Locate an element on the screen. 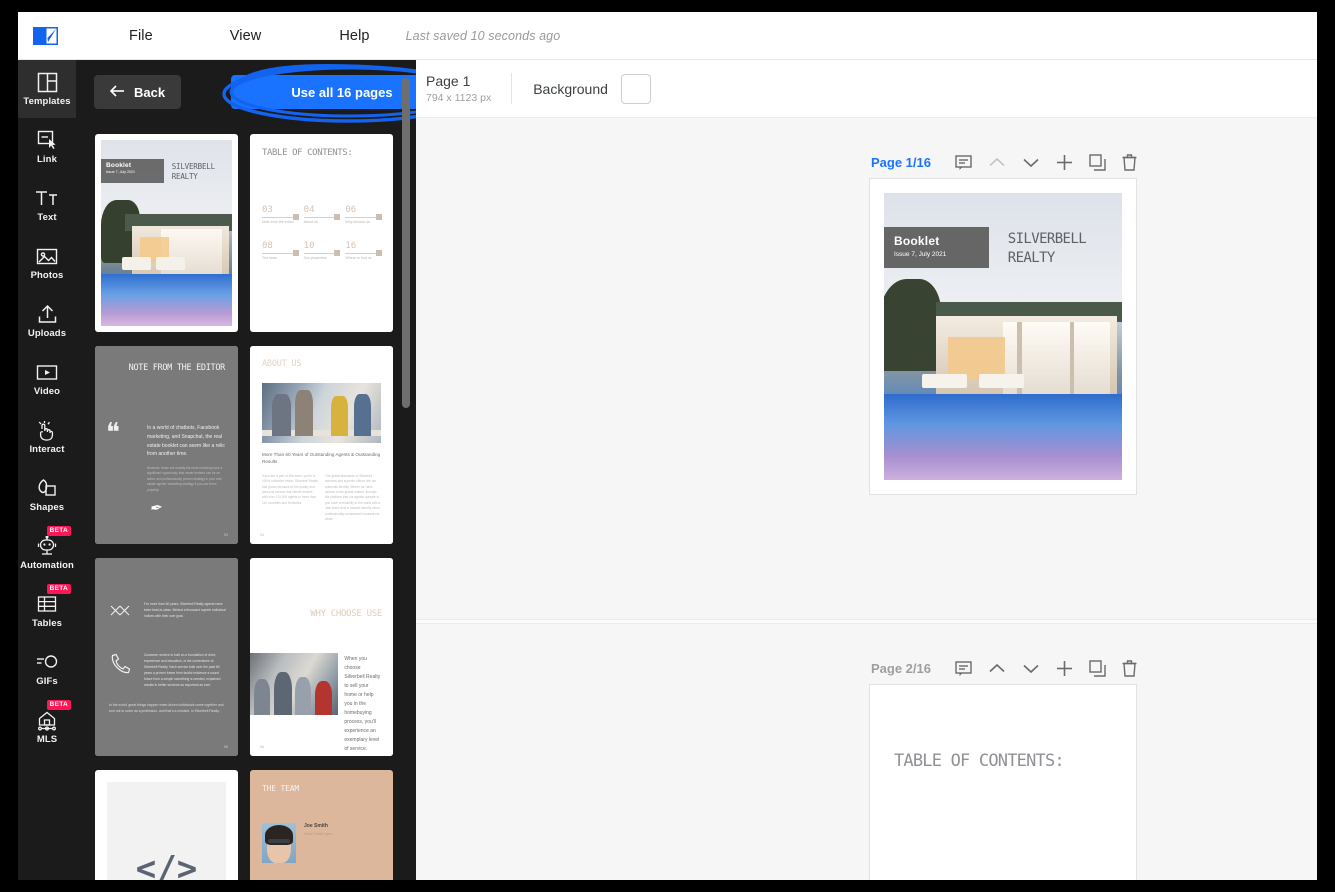  menu-help: Help is located at coordinates (354, 36).